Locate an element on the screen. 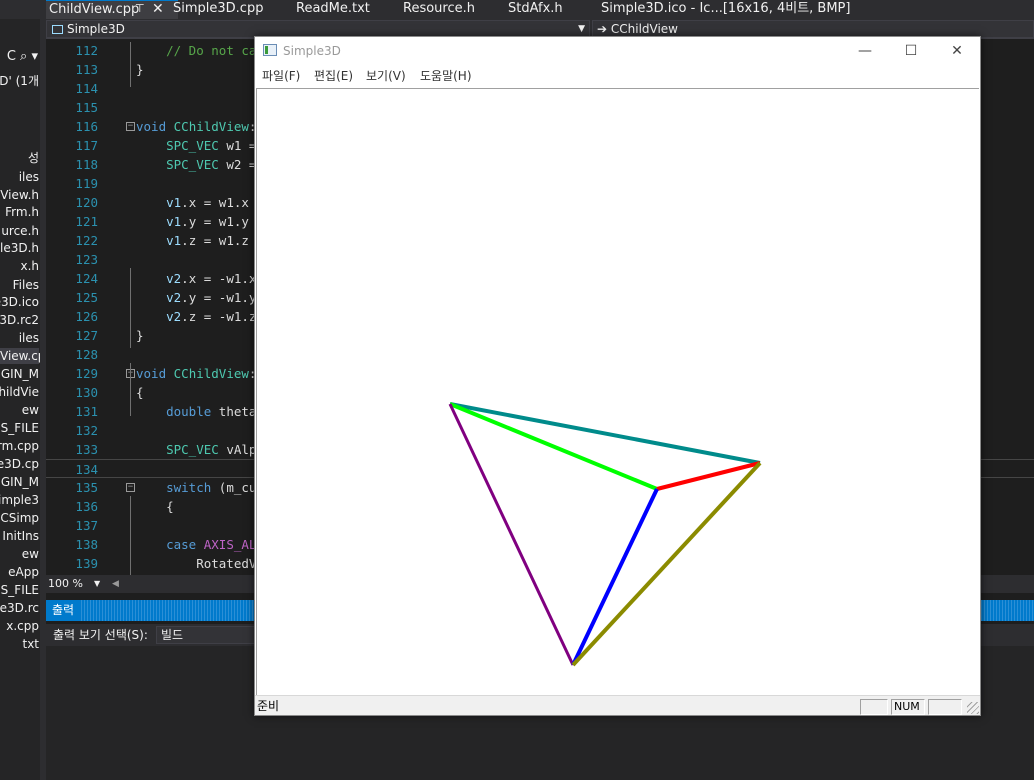 The height and width of the screenshot is (780, 1034). solution-item: e3D.rc is located at coordinates (19, 608).